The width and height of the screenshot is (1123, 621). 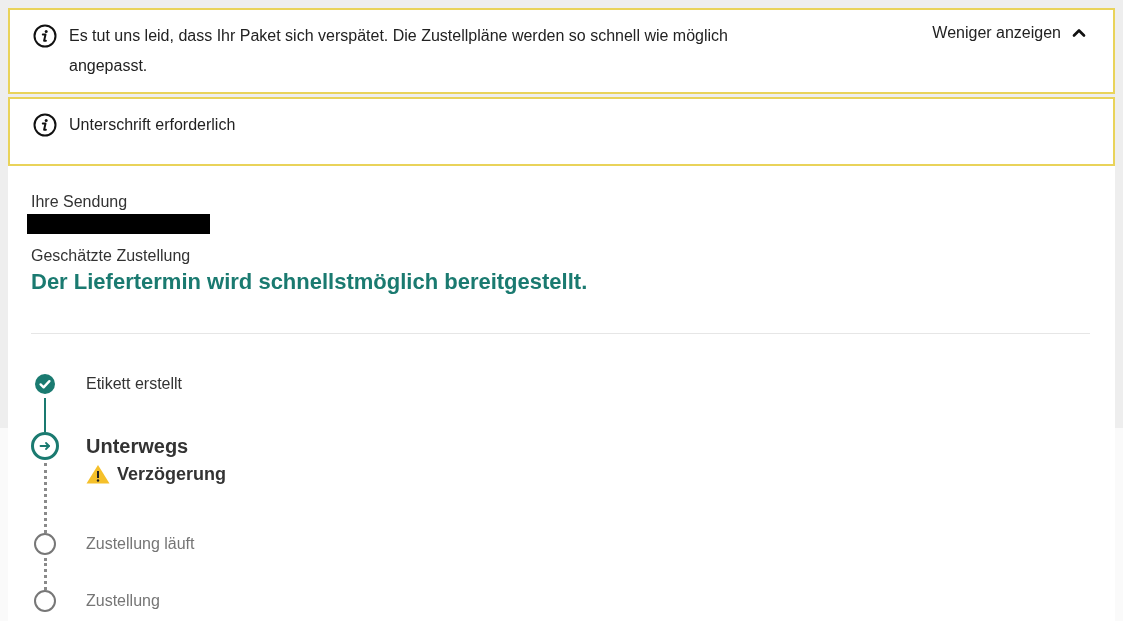 What do you see at coordinates (153, 125) in the screenshot?
I see `alert-message: Unterschrift erforderlich` at bounding box center [153, 125].